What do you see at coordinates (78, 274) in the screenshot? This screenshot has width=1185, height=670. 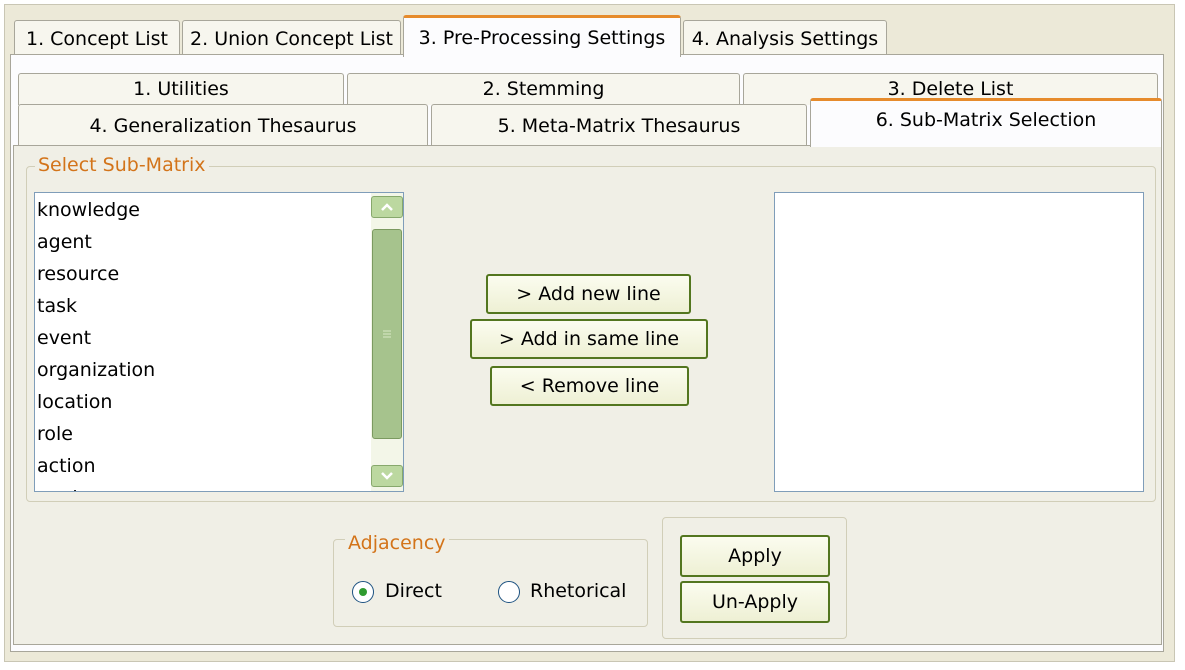 I see `list-item: resource` at bounding box center [78, 274].